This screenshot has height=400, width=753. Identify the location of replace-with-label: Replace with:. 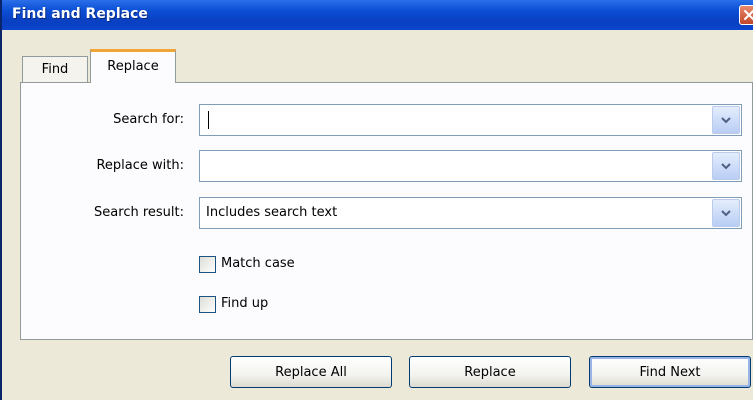
(140, 165).